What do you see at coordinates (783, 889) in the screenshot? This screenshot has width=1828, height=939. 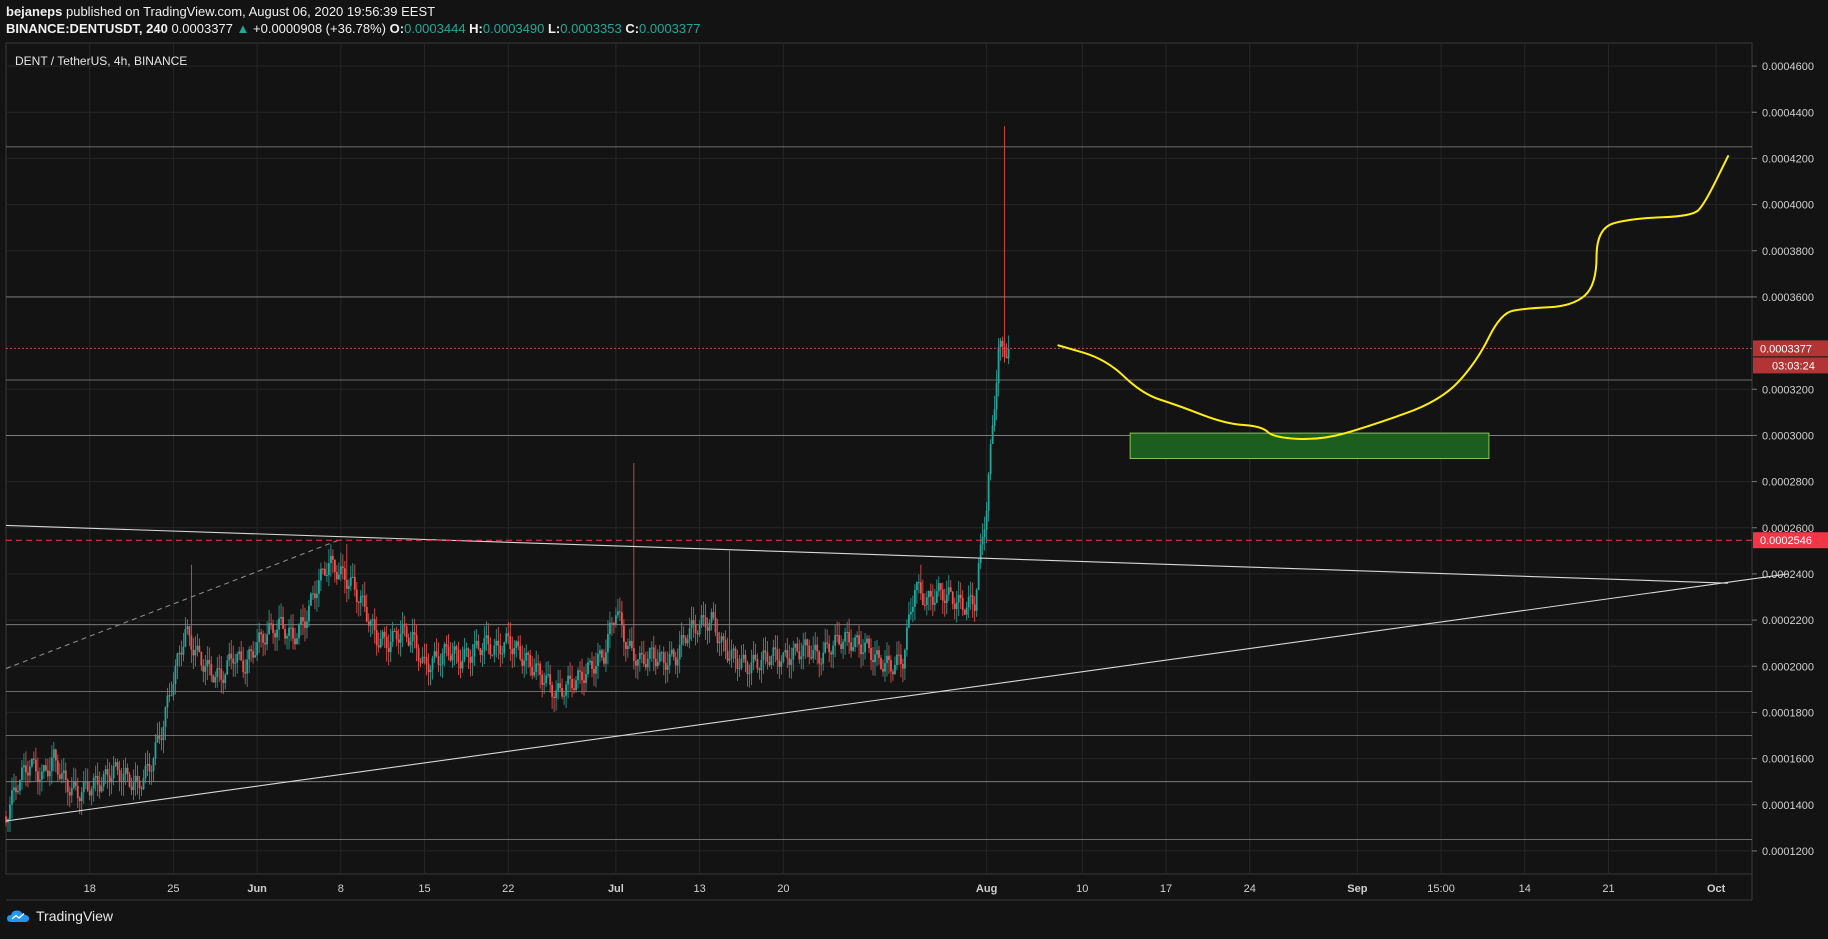 I see `x-tick-label: 20` at bounding box center [783, 889].